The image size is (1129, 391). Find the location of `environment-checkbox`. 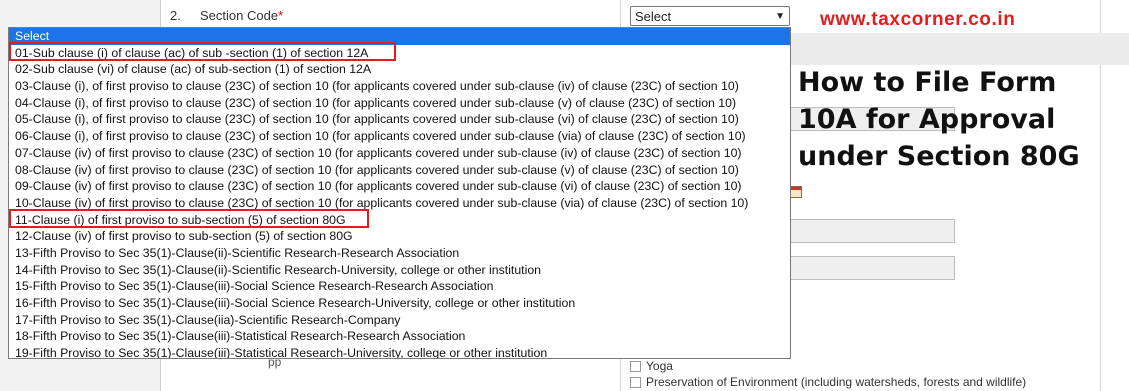

environment-checkbox is located at coordinates (635, 382).